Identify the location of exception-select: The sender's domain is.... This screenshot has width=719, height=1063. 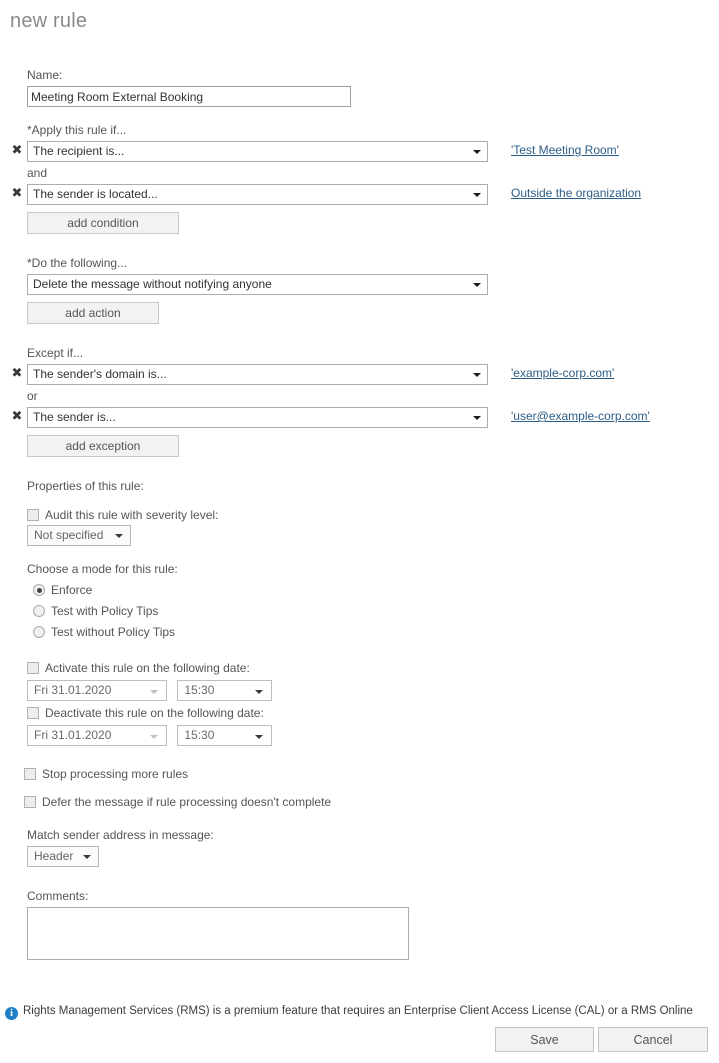
(257, 374).